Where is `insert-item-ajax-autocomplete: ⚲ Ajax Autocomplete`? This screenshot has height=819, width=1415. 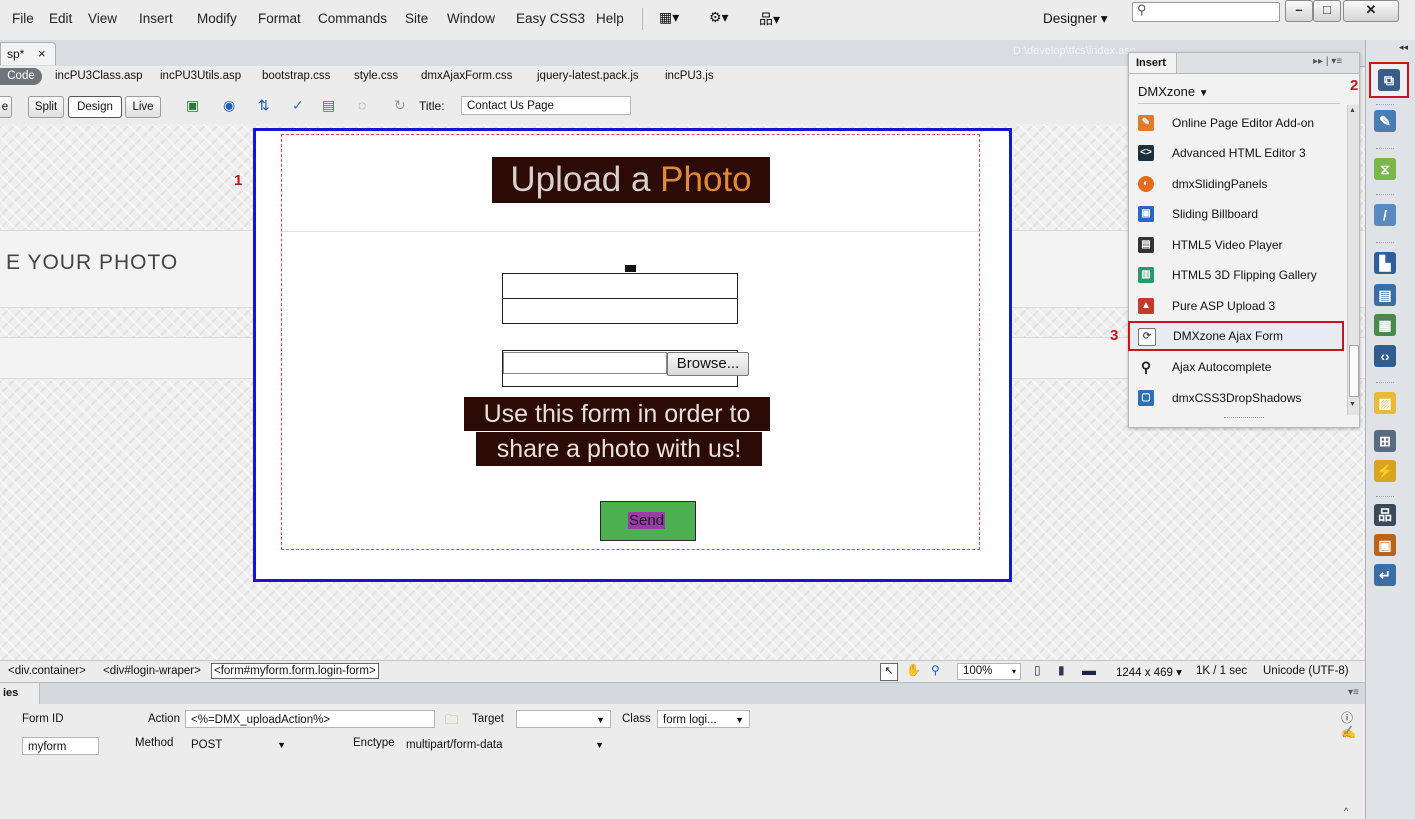 insert-item-ajax-autocomplete: ⚲ Ajax Autocomplete is located at coordinates (1238, 367).